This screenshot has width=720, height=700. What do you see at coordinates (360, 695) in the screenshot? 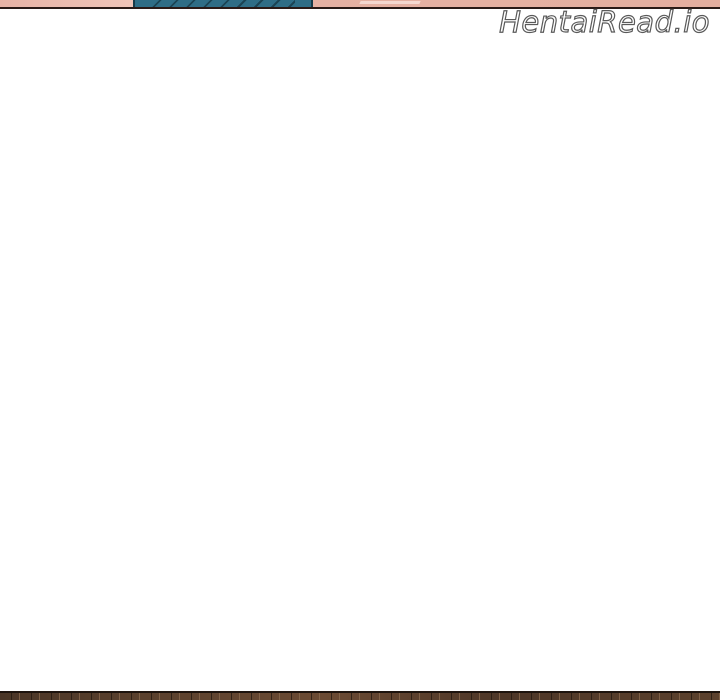
I see `bottom-panel-art-edge` at bounding box center [360, 695].